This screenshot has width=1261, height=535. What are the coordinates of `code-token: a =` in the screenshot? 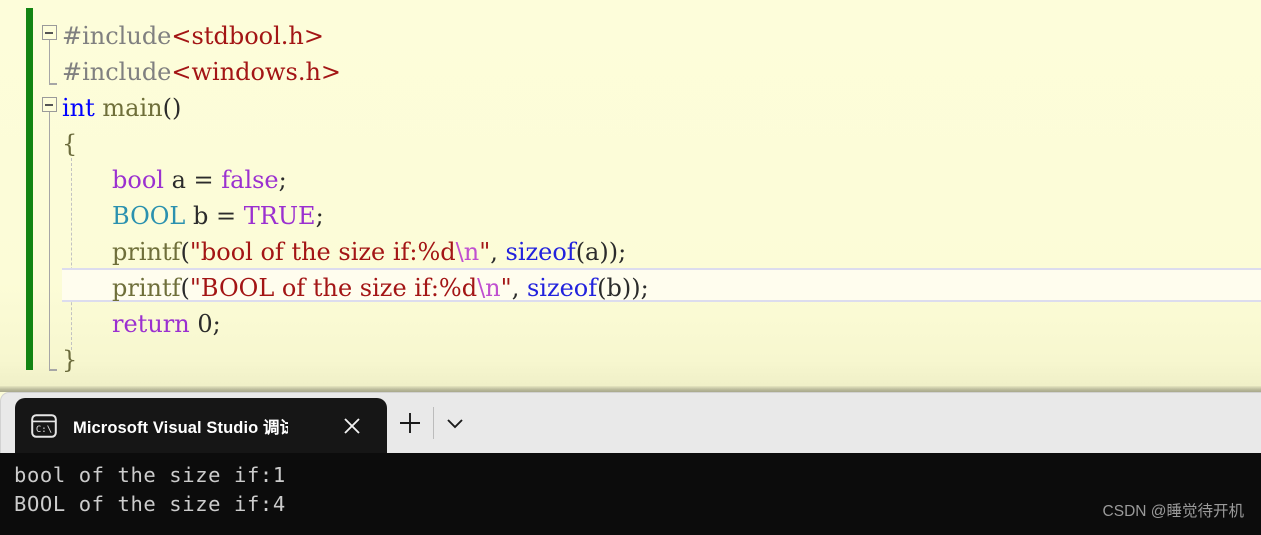 It's located at (192, 180).